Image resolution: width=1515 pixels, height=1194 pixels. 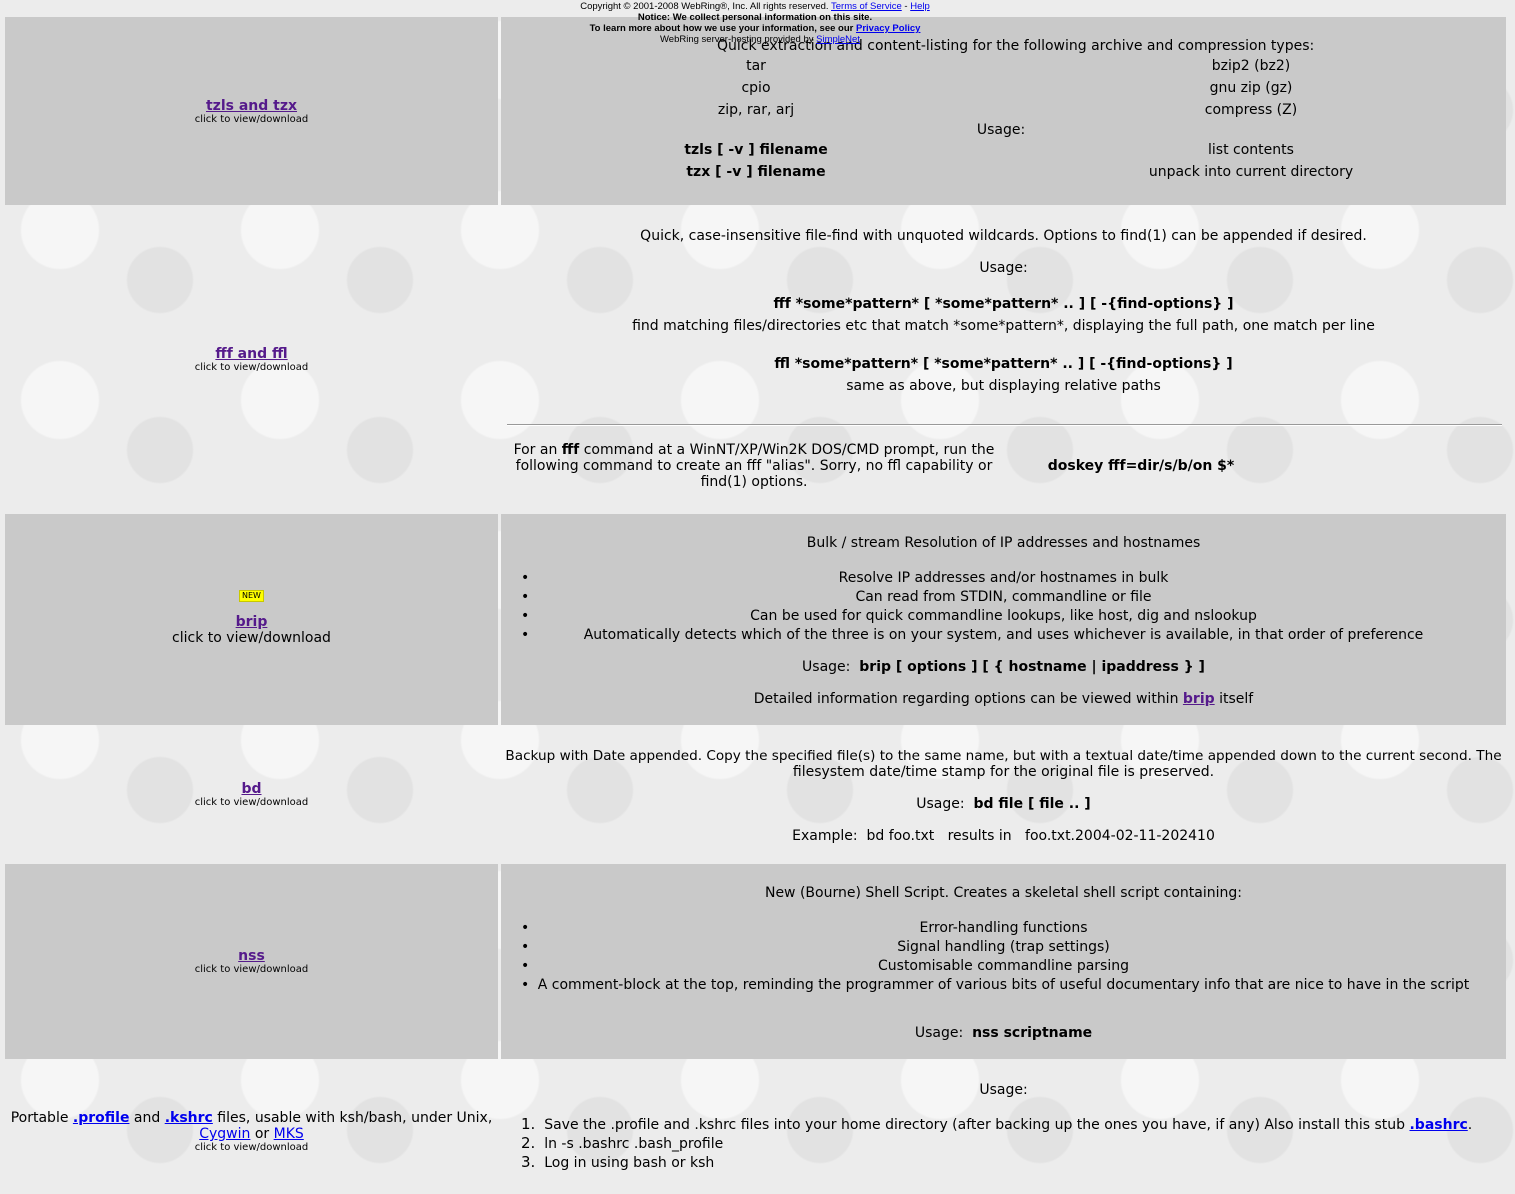 I want to click on profile-step-3: 3. Log in using bash or ksh, so click(x=617, y=1162).